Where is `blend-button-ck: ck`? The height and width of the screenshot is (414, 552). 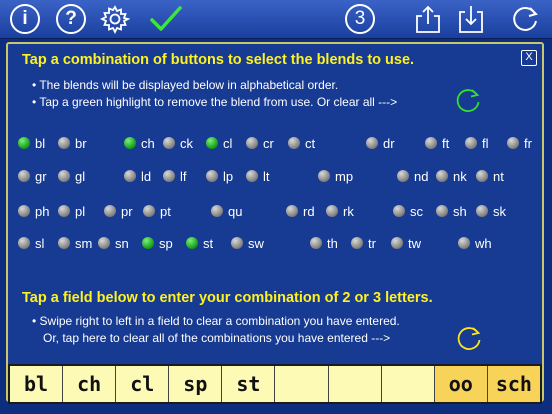
blend-button-ck: ck is located at coordinates (178, 143).